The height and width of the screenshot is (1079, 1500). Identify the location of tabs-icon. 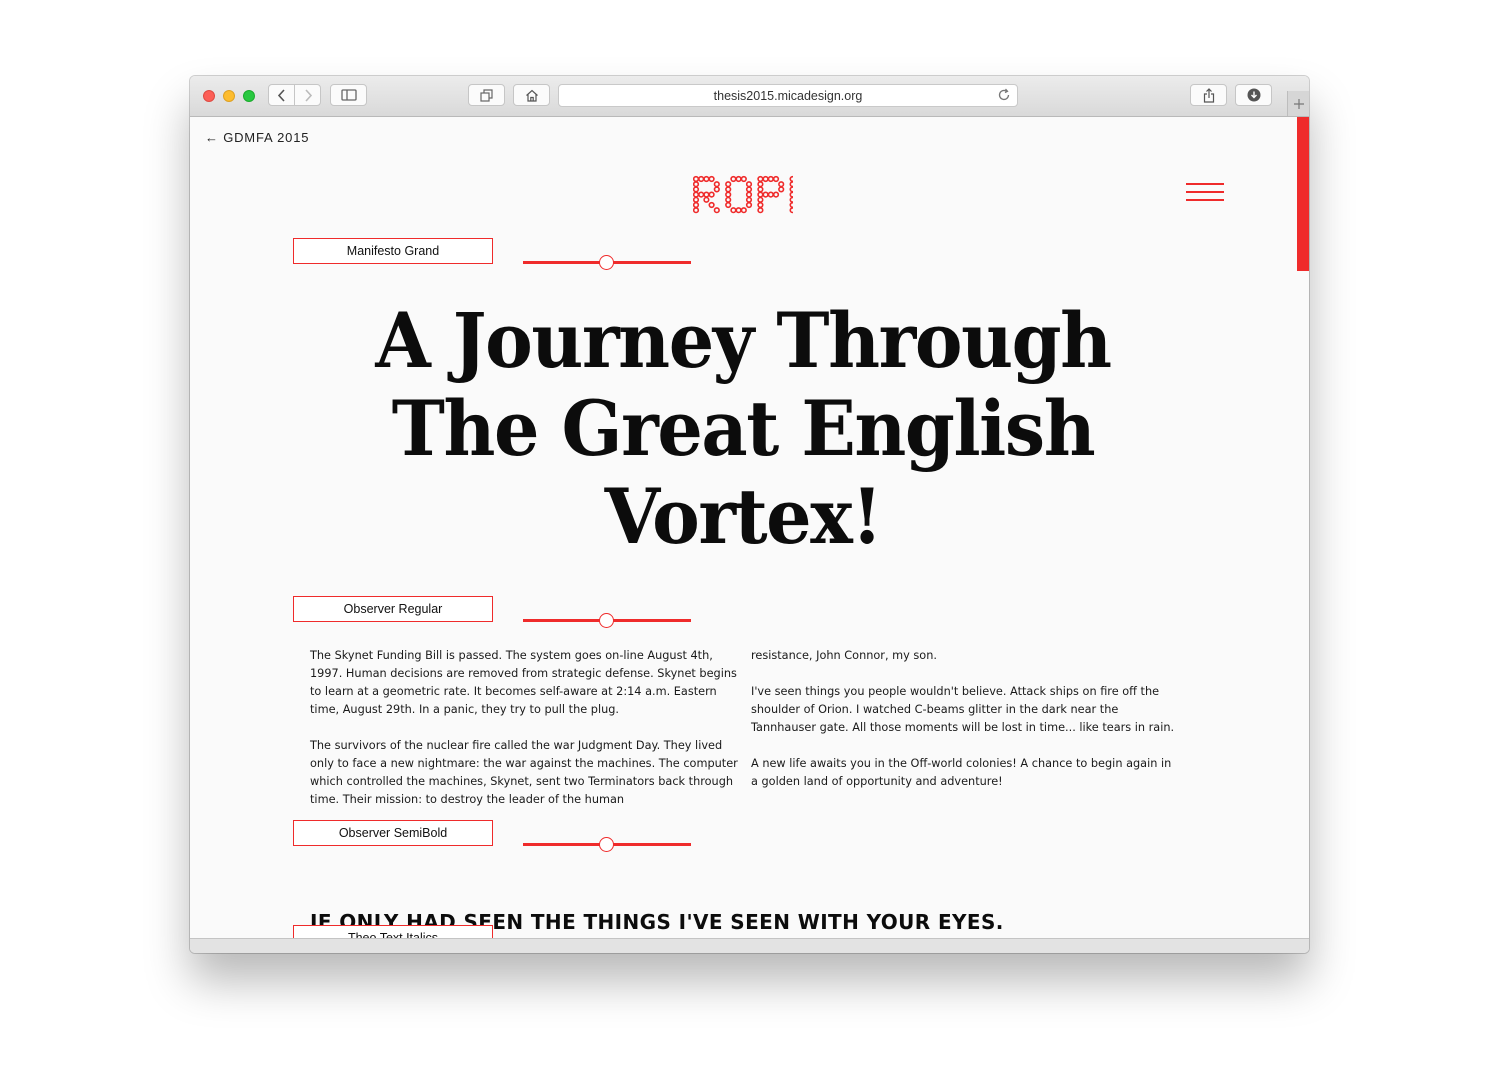
(486, 95).